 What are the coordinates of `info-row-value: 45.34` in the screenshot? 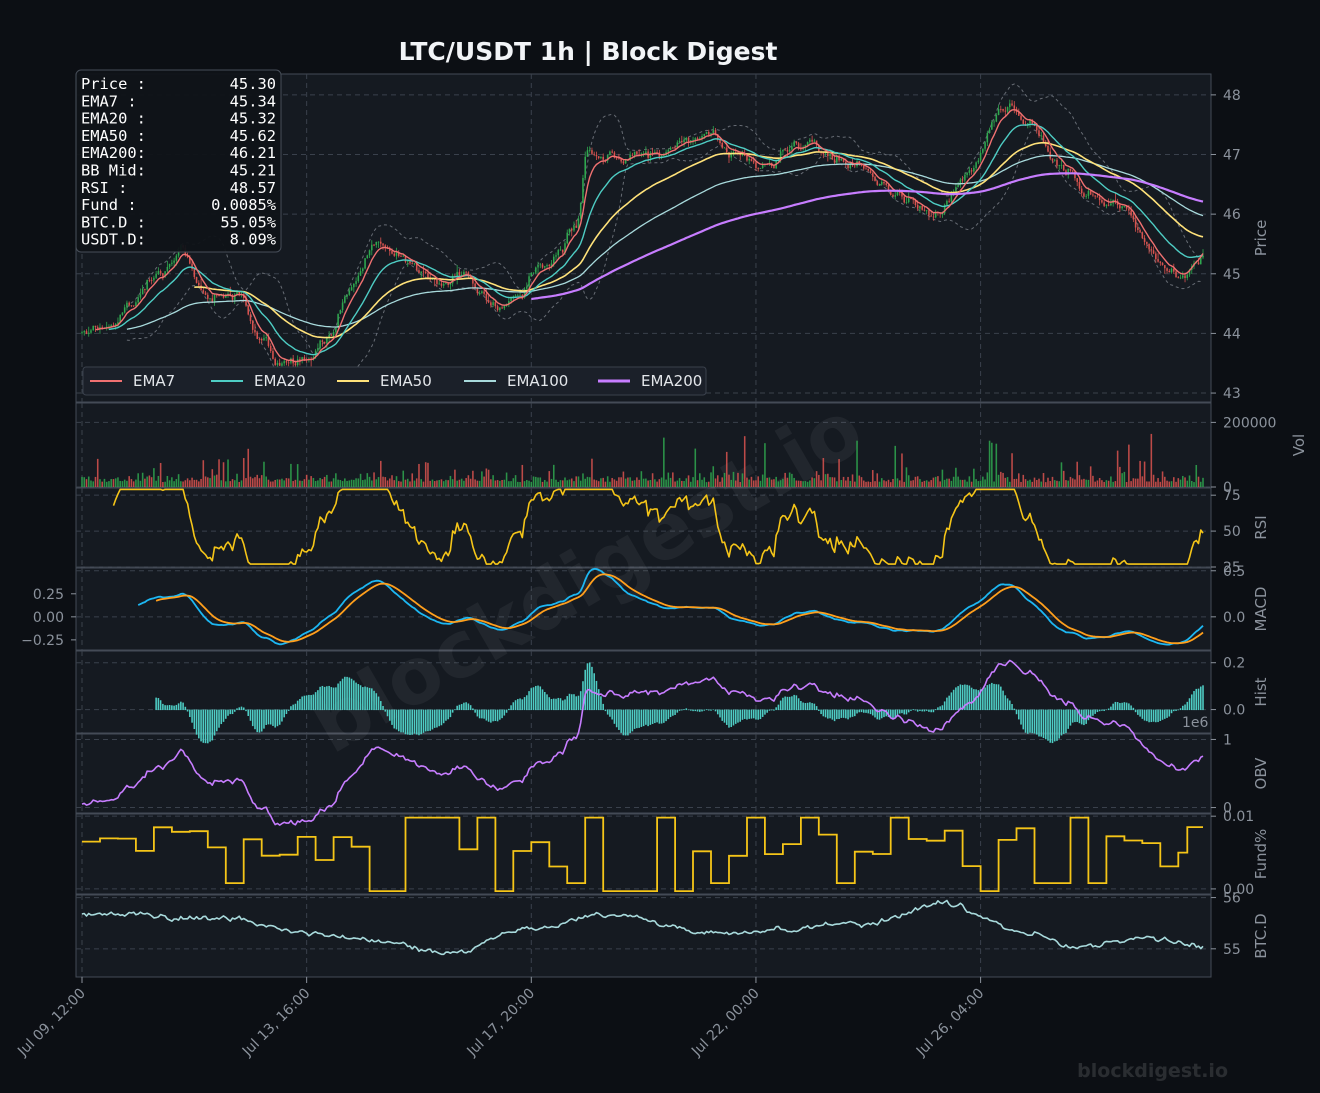 It's located at (253, 101).